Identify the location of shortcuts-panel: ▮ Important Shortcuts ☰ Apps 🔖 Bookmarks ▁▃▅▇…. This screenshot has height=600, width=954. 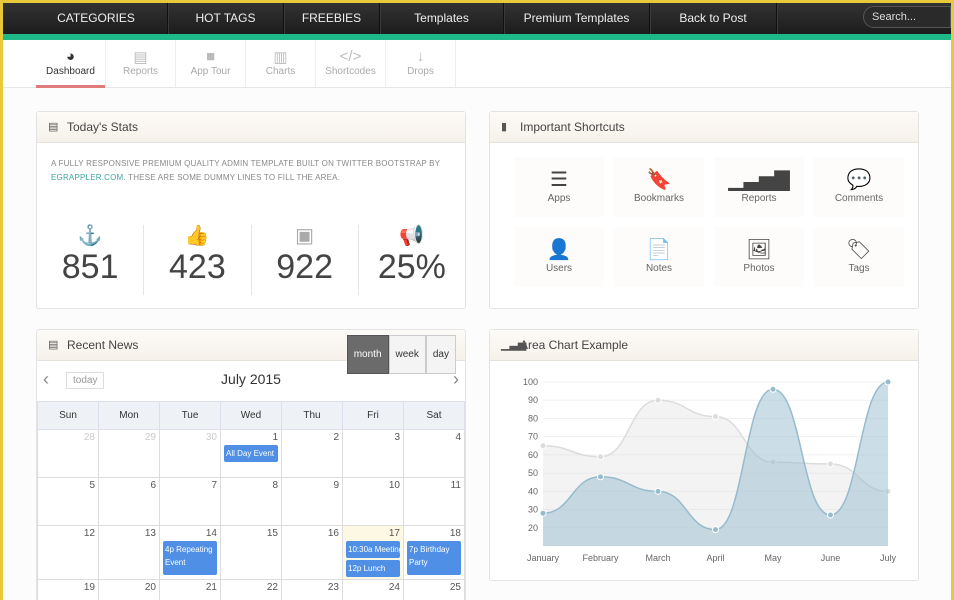
(704, 210).